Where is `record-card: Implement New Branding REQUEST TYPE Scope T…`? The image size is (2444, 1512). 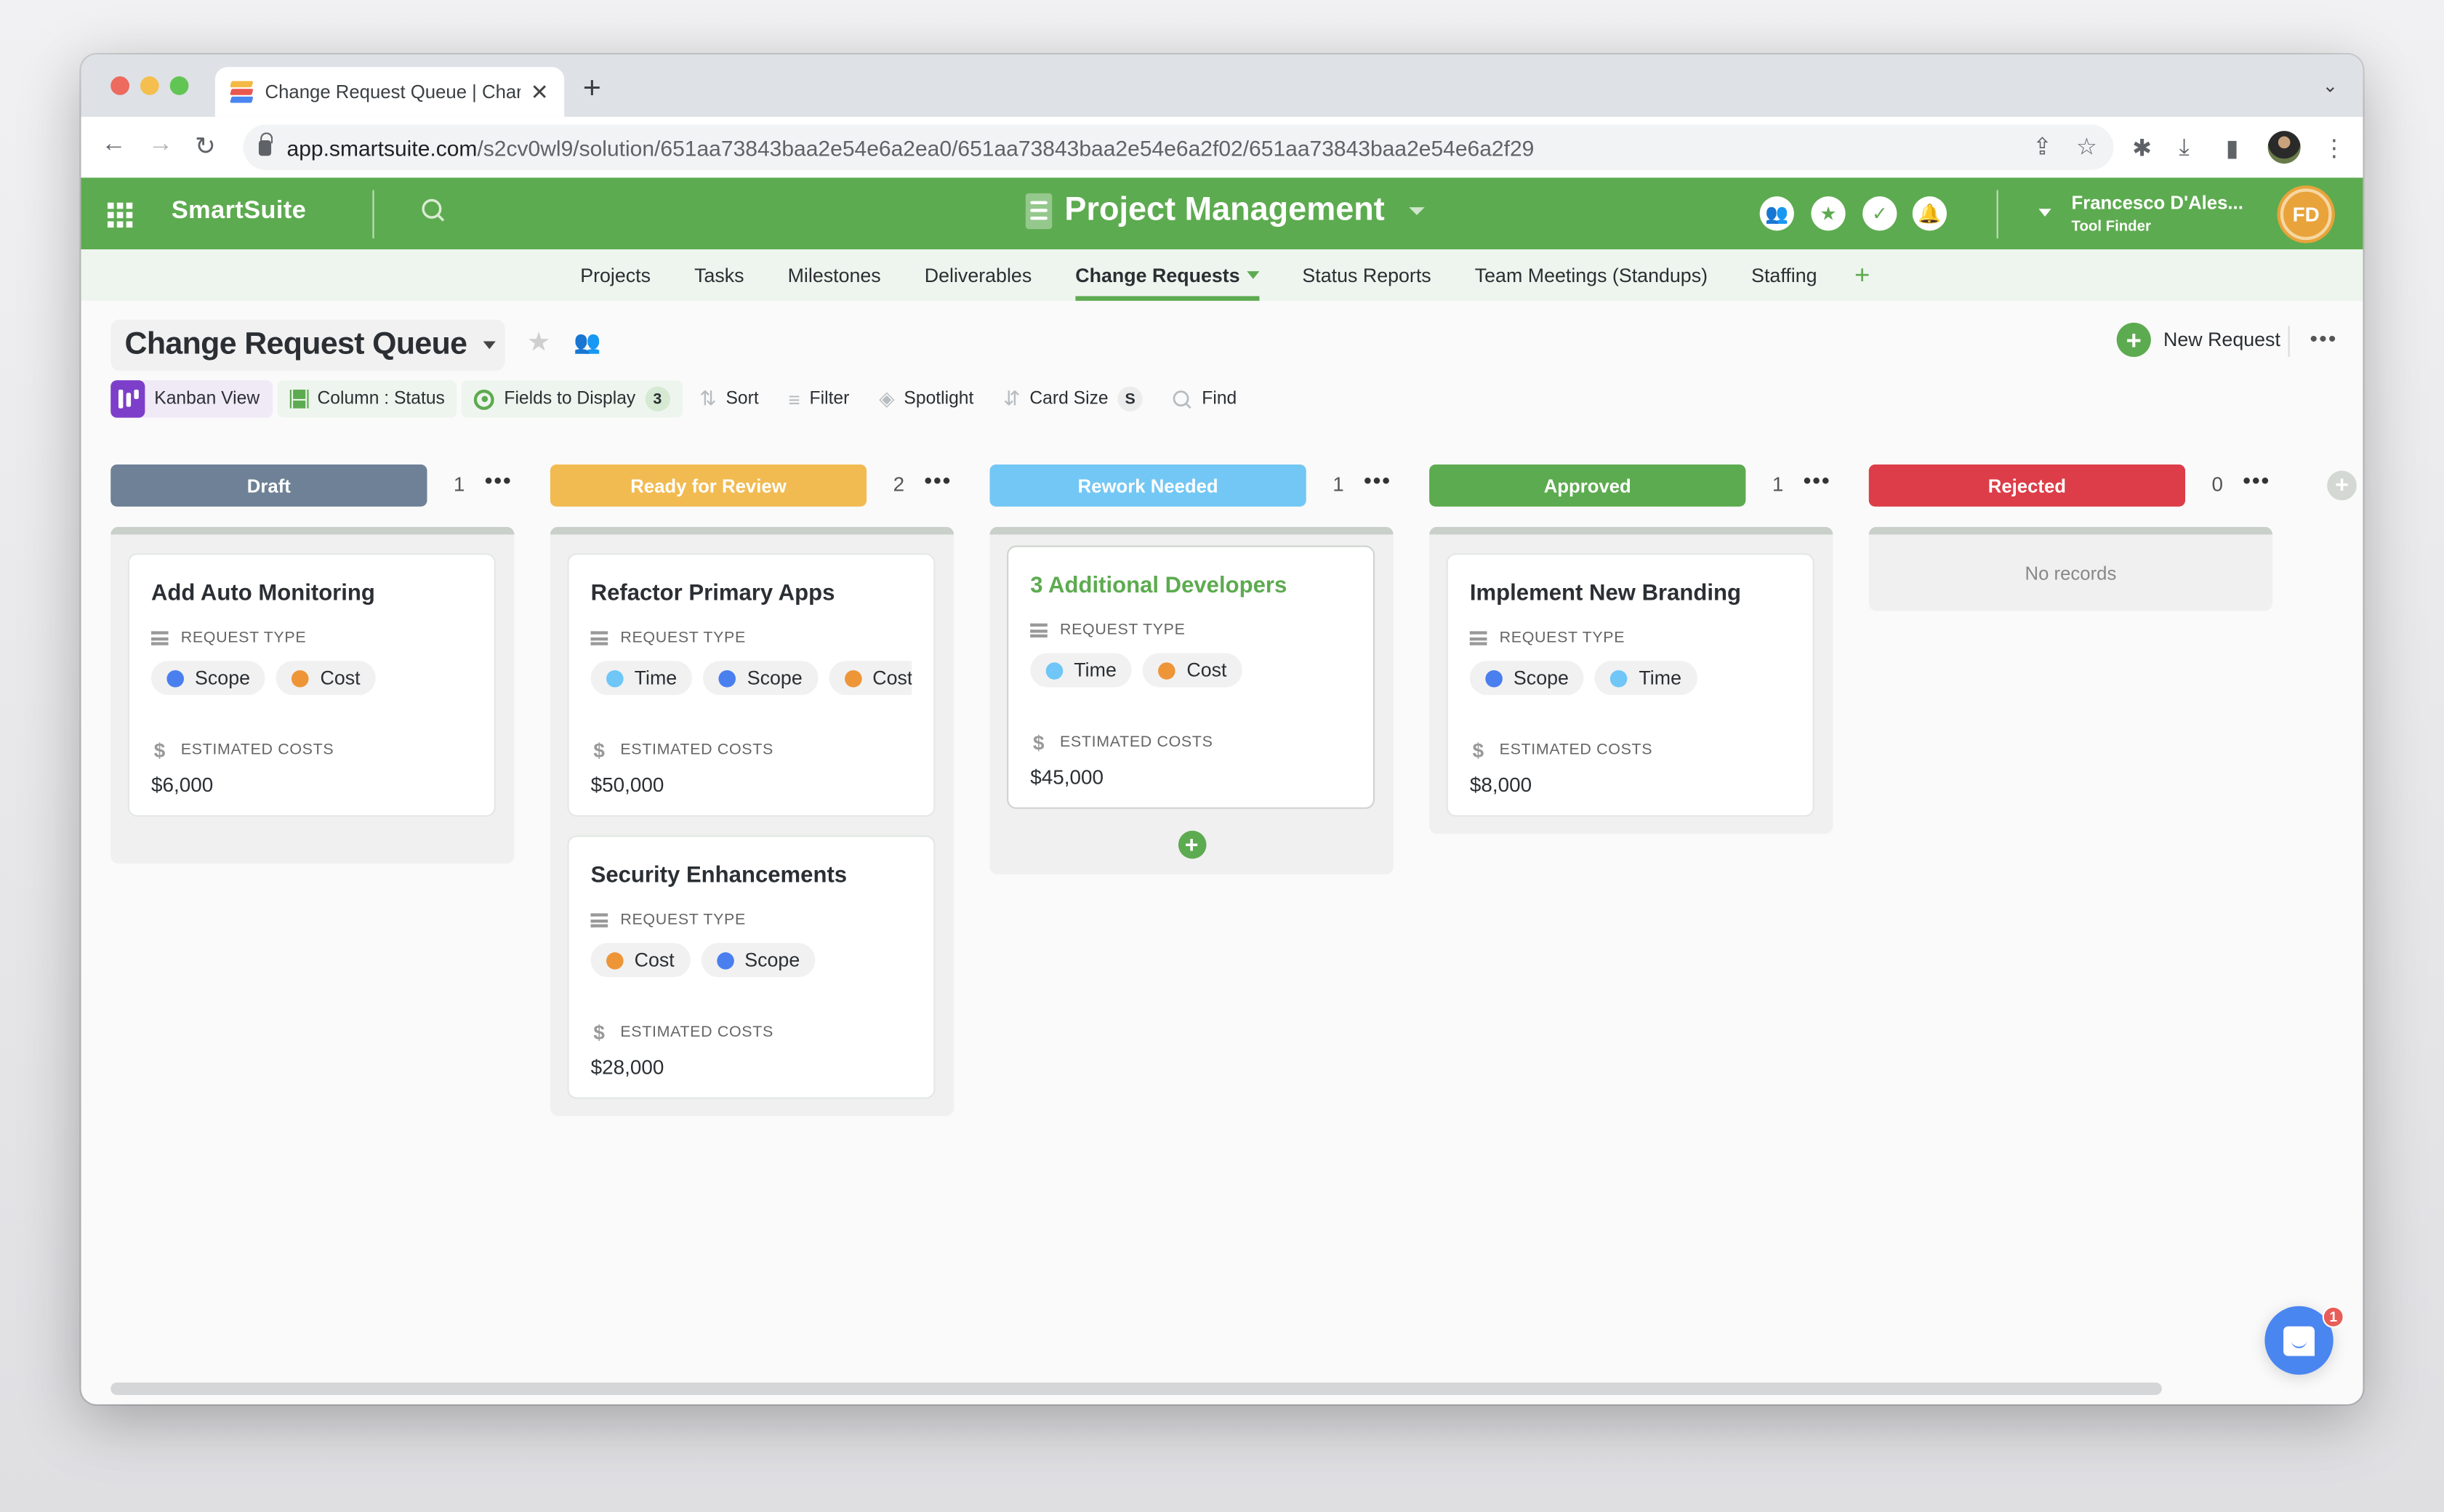
record-card: Implement New Branding REQUEST TYPE Scope T… is located at coordinates (1630, 685).